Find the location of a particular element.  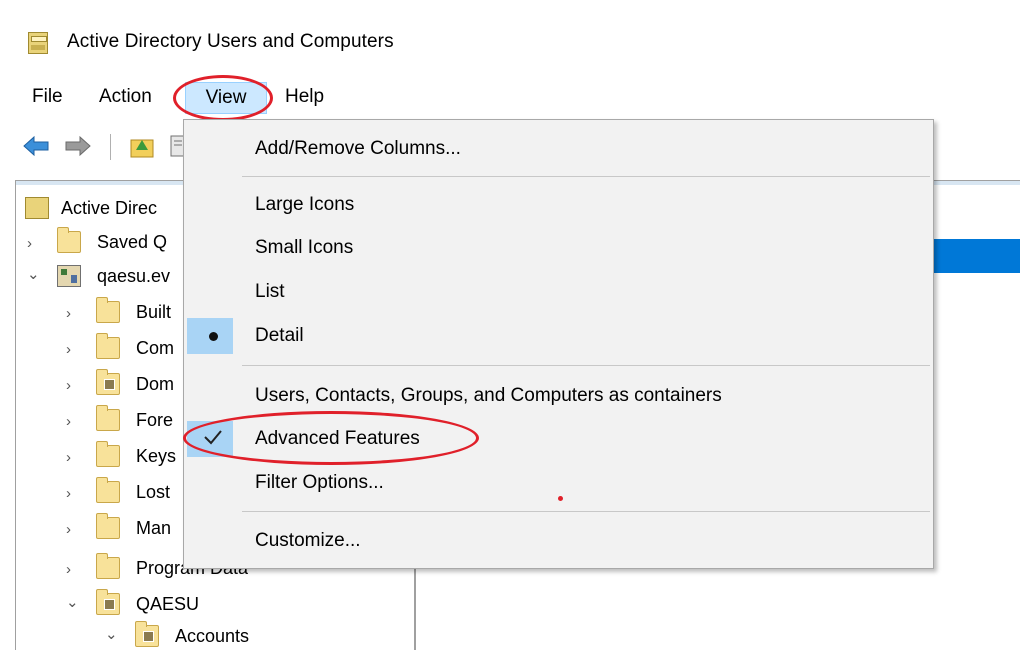

menu-item-label: Detail is located at coordinates (279, 335).